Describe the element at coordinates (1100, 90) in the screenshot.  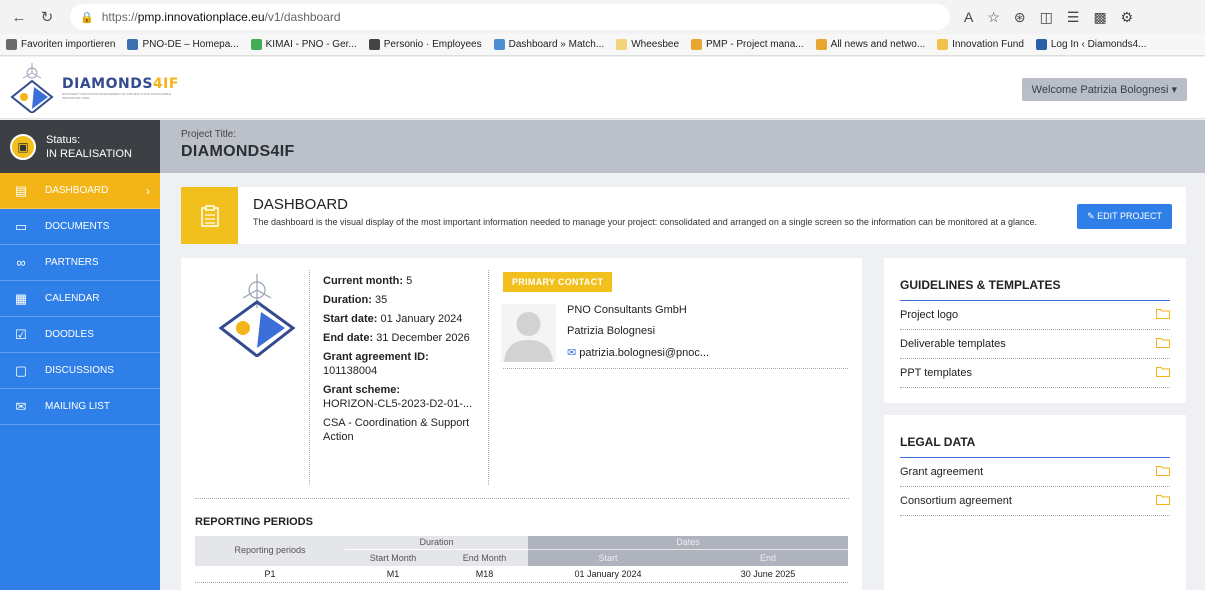
I see `welcome-text: Welcome Patrizia Bolognesi` at that location.